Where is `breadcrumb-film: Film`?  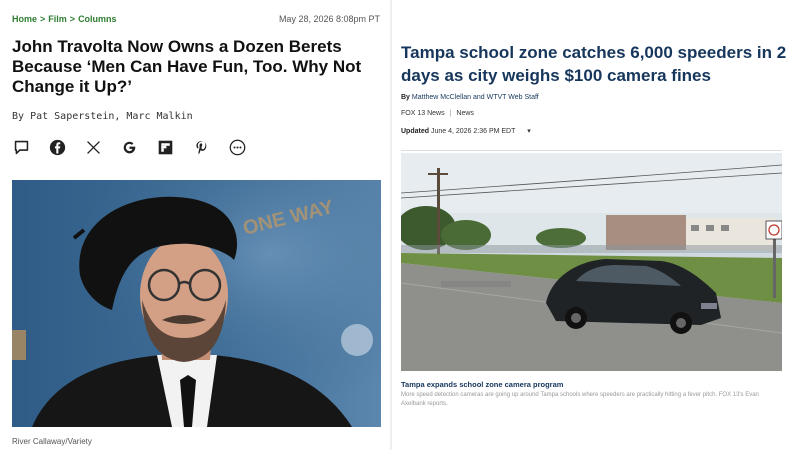
breadcrumb-film: Film is located at coordinates (57, 19).